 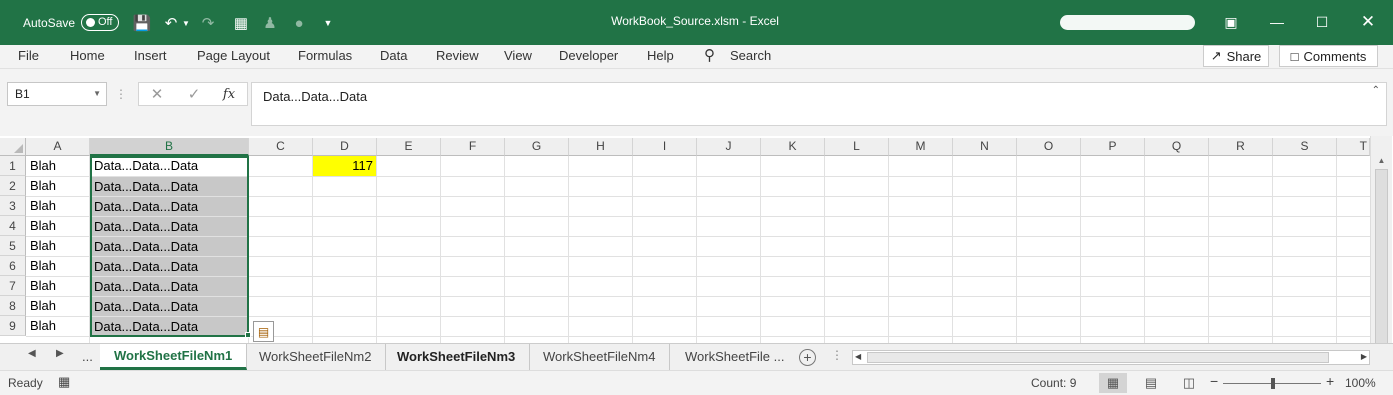 What do you see at coordinates (299, 23) in the screenshot?
I see `record-icon: ●` at bounding box center [299, 23].